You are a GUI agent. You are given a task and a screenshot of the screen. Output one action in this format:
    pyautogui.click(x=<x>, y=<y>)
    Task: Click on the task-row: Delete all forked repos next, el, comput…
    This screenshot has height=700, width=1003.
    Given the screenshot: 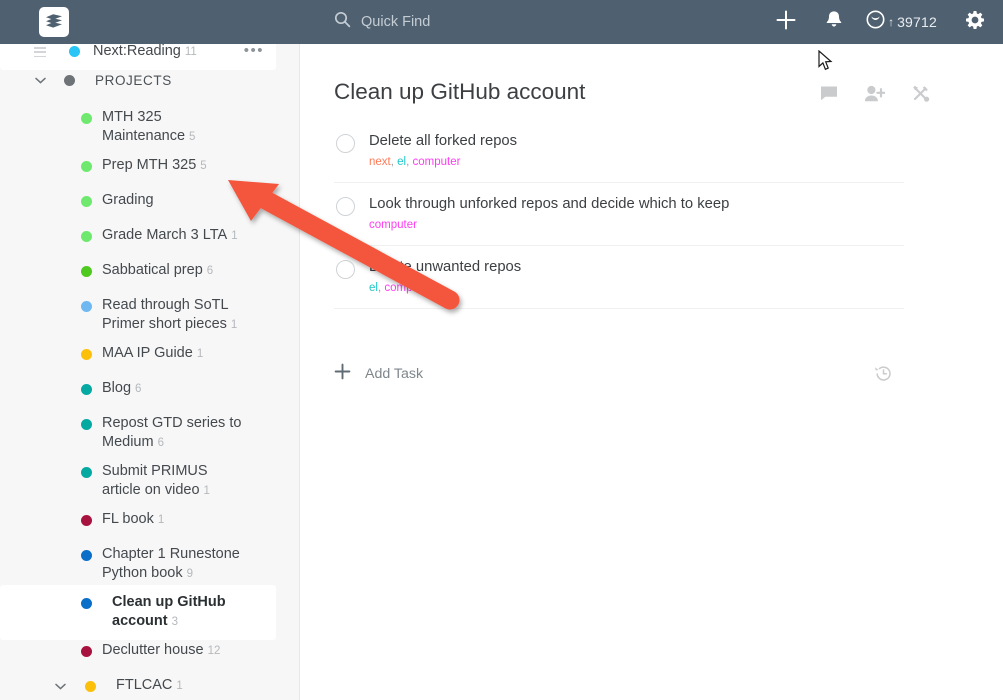 What is the action you would take?
    pyautogui.click(x=619, y=151)
    